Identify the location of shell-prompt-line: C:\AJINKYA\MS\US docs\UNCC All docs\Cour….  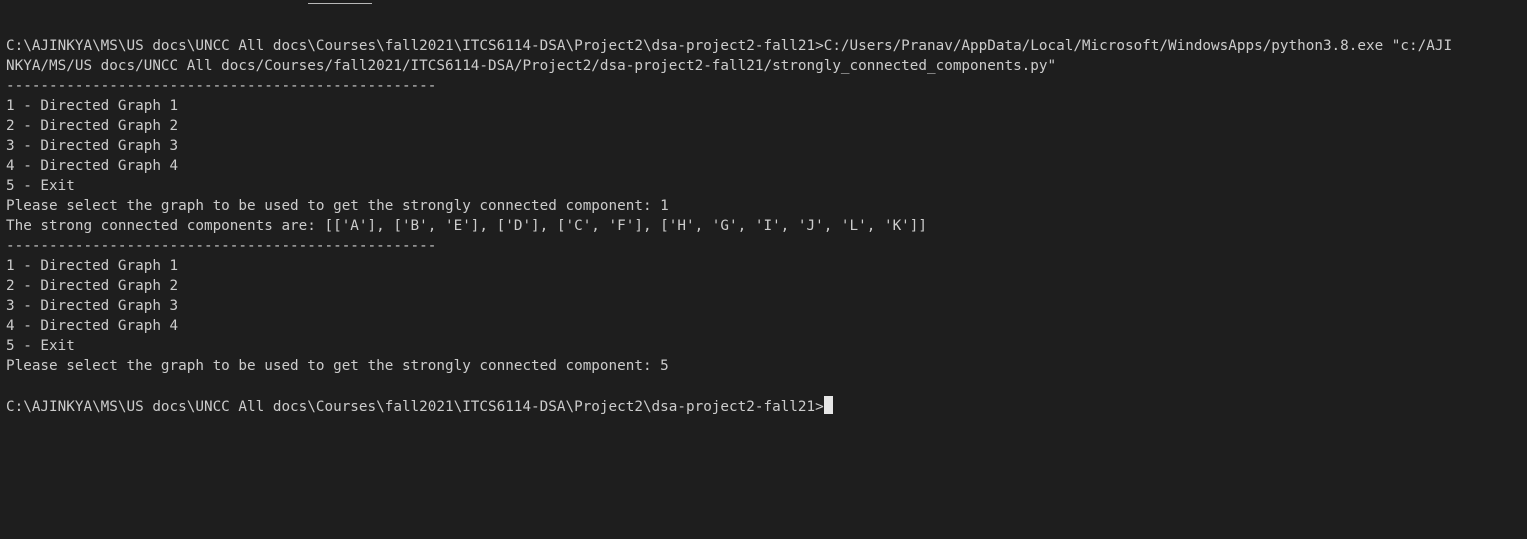
(766, 406).